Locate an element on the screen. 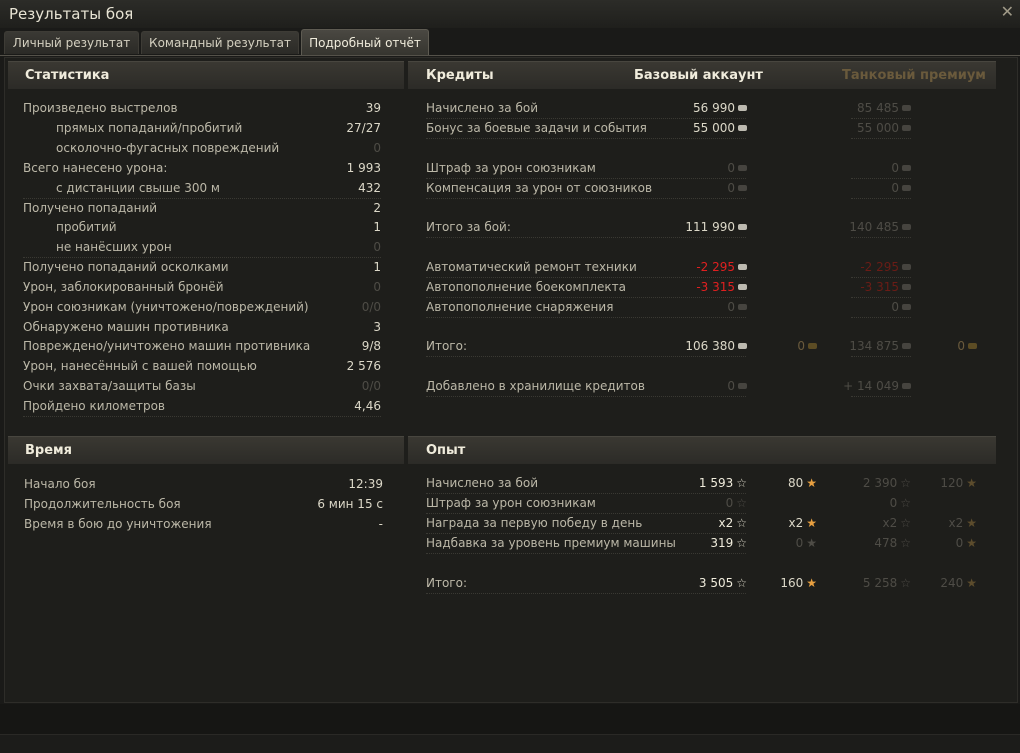 The image size is (1020, 753). credits-premium-value: -3 315 is located at coordinates (848, 287).